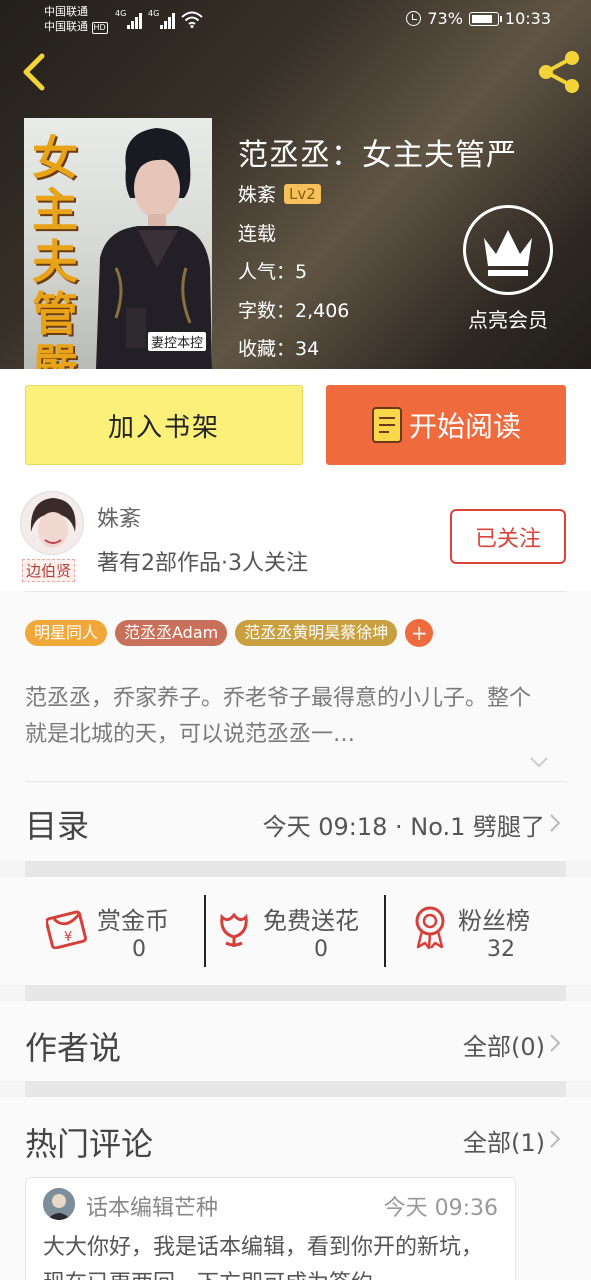 This screenshot has height=1280, width=591. Describe the element at coordinates (279, 193) in the screenshot. I see `author-line: 姝紊 Lv2` at that location.